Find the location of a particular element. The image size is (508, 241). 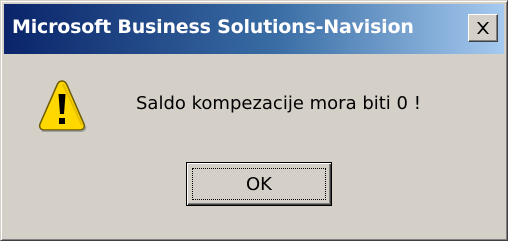

close-icon is located at coordinates (483, 28).